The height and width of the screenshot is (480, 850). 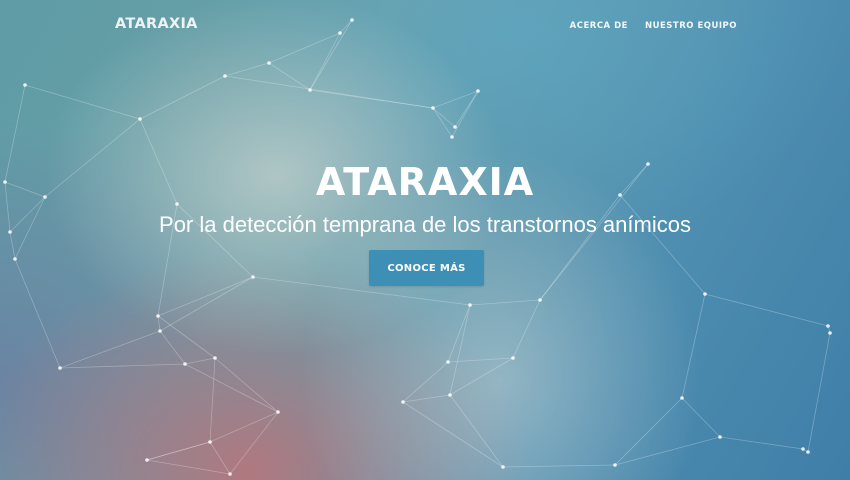 I want to click on nav-link-acerca-de: ACERCA DE, so click(x=599, y=26).